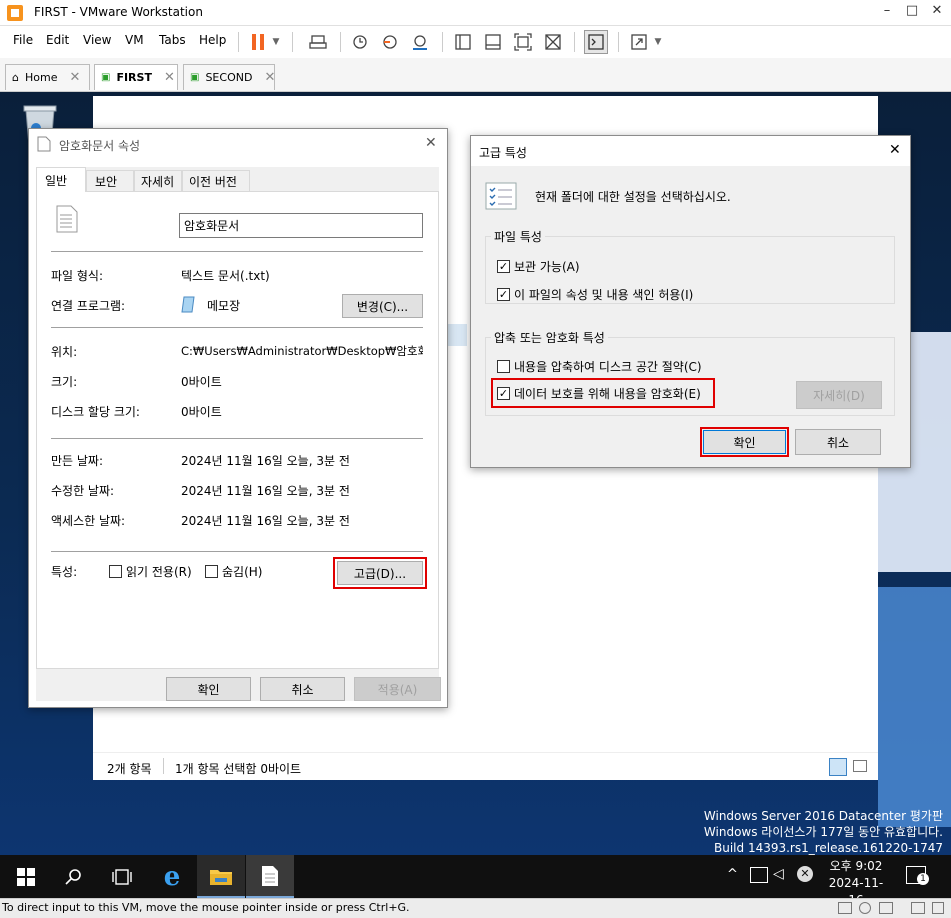  I want to click on file-type-value: 텍스트 문서(.txt), so click(225, 276).